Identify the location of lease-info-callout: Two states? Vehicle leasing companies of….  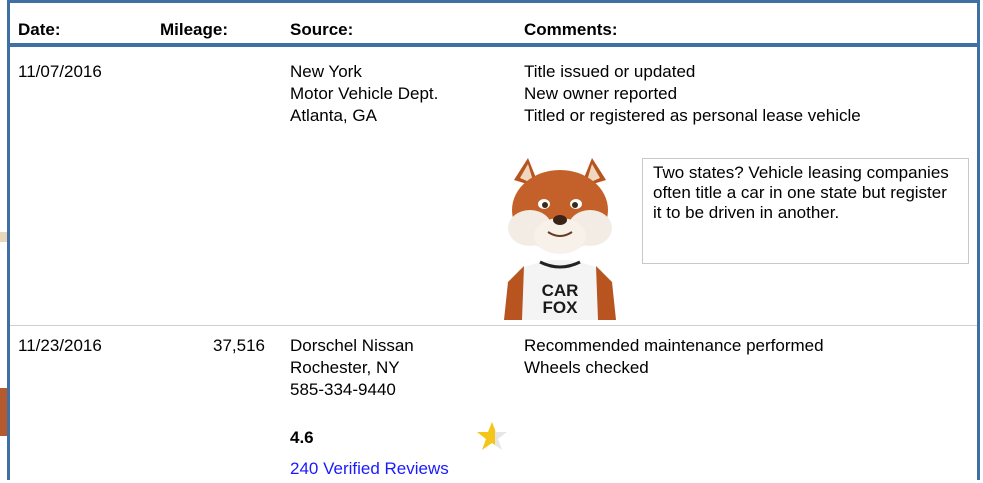
(805, 211).